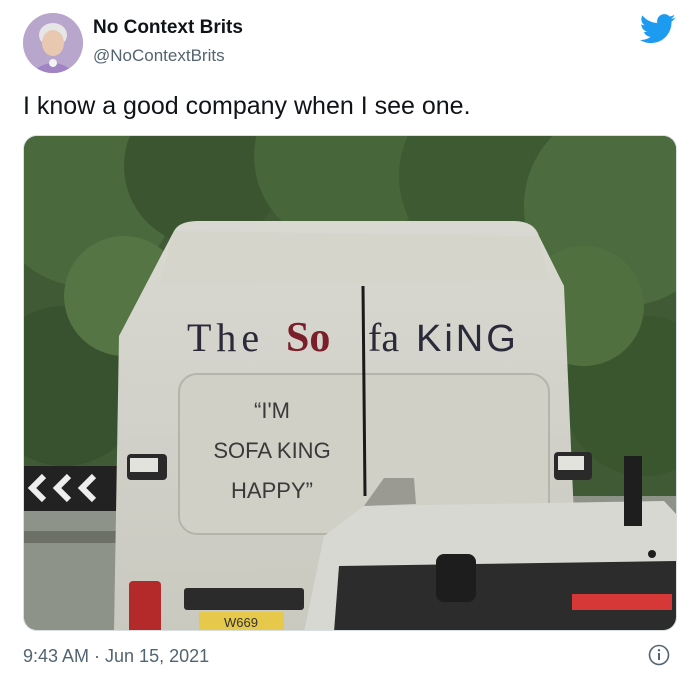 This screenshot has height=678, width=700. Describe the element at coordinates (467, 339) in the screenshot. I see `van-brand-king: KiNG` at that location.